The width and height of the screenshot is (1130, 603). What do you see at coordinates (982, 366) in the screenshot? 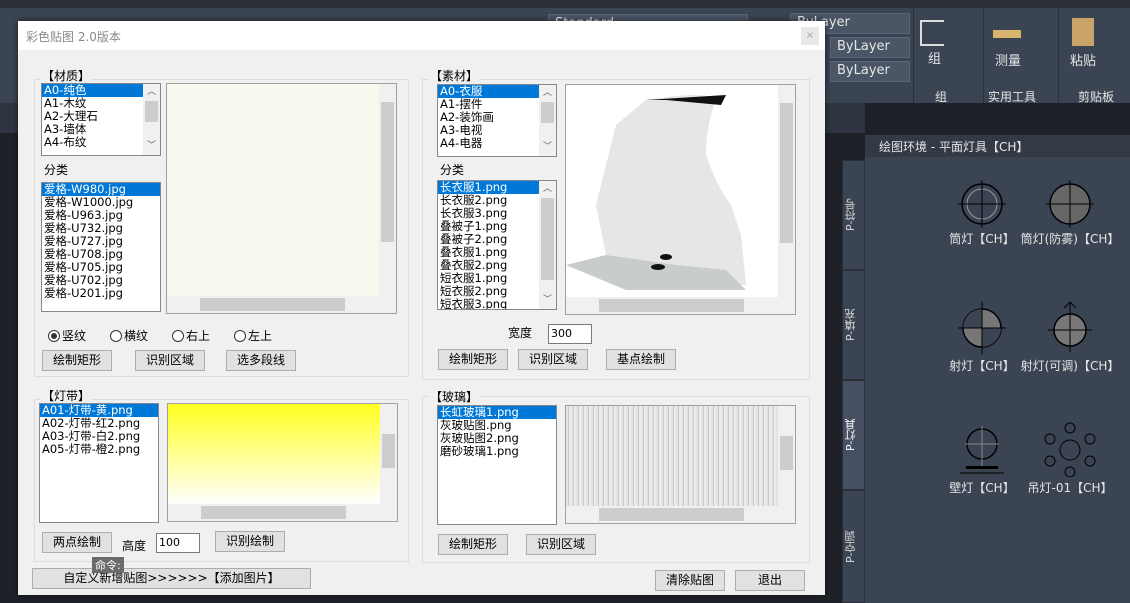
I see `tool-label: 射灯【CH】` at bounding box center [982, 366].